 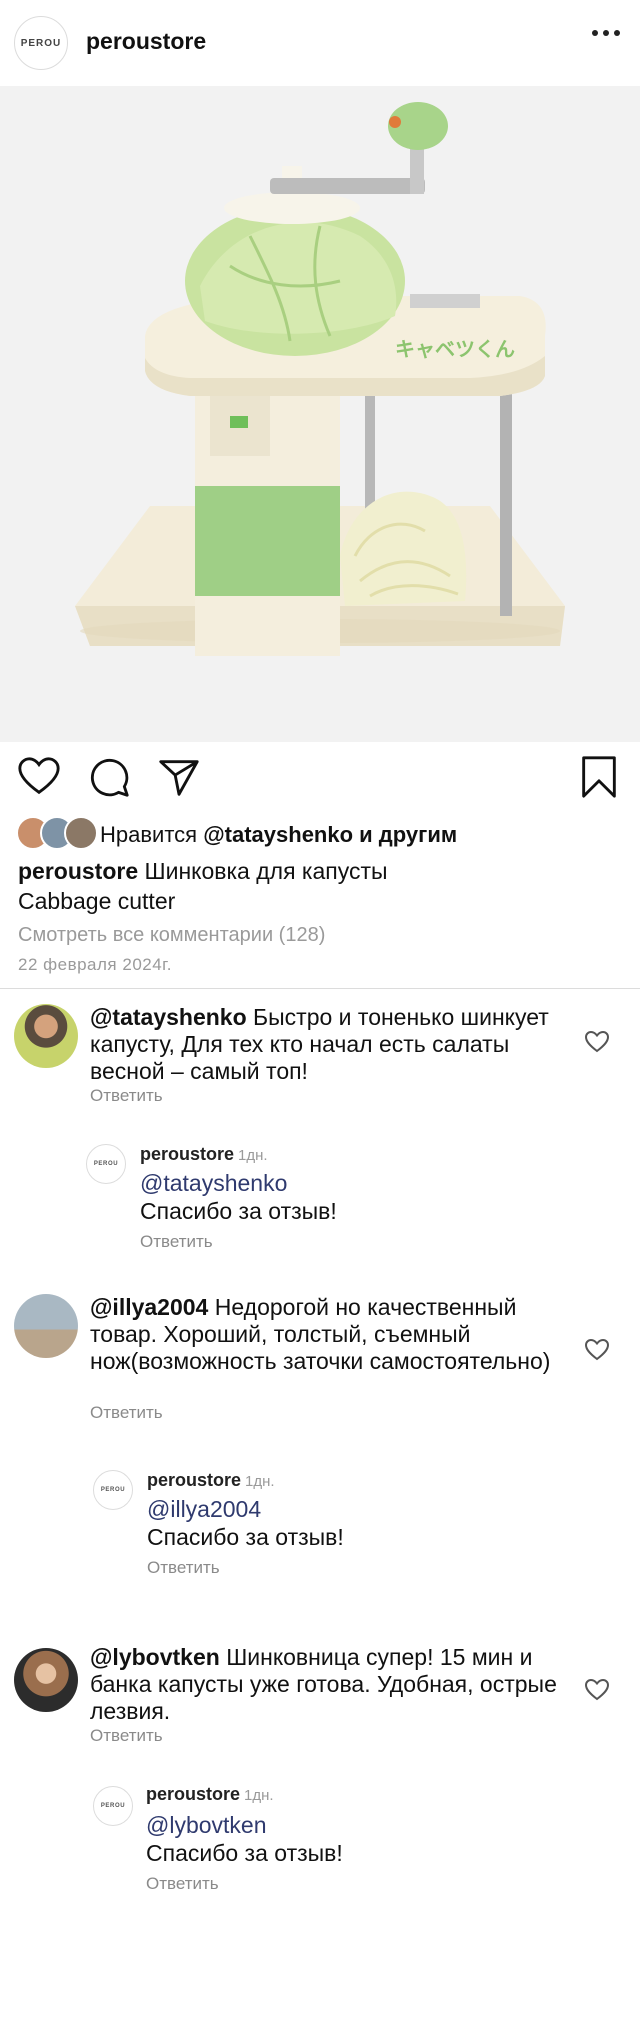 What do you see at coordinates (204, 1509) in the screenshot?
I see `reply-mention: @illya2004` at bounding box center [204, 1509].